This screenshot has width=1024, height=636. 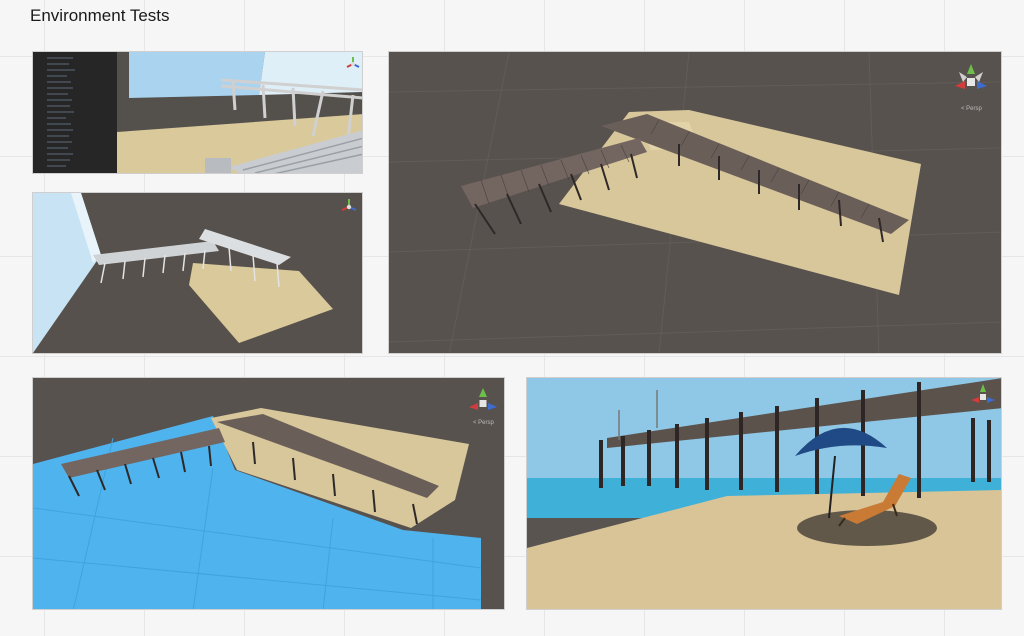 I want to click on board-title: Environment Tests, so click(x=100, y=15).